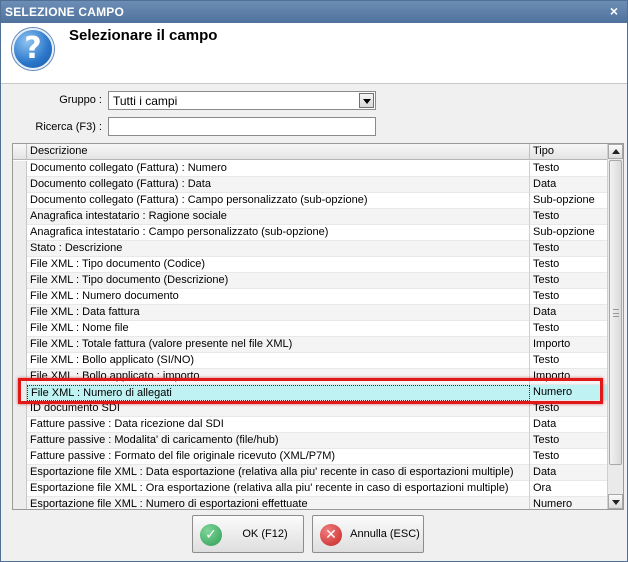  I want to click on table-row: Stato : Descrizione Testo, so click(310, 249).